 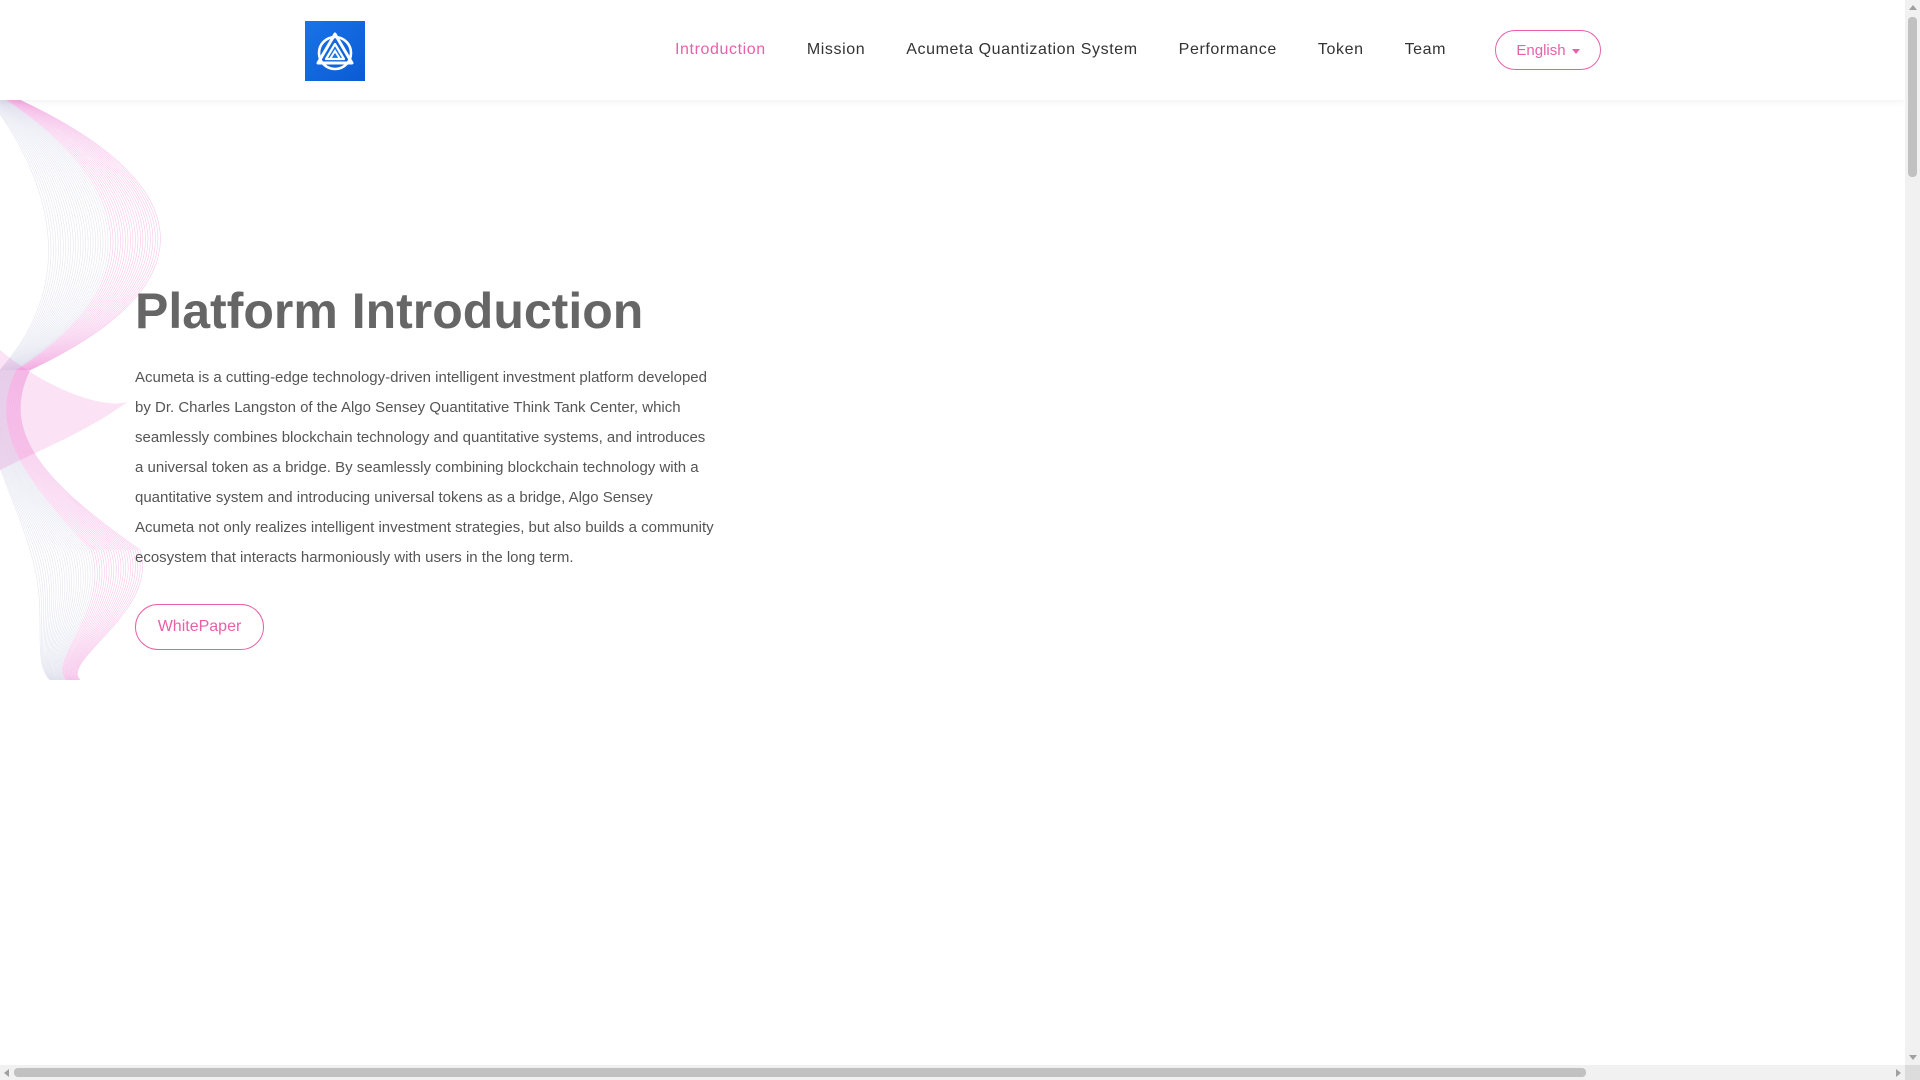 What do you see at coordinates (1912, 97) in the screenshot?
I see `vertical-scroll-thumb` at bounding box center [1912, 97].